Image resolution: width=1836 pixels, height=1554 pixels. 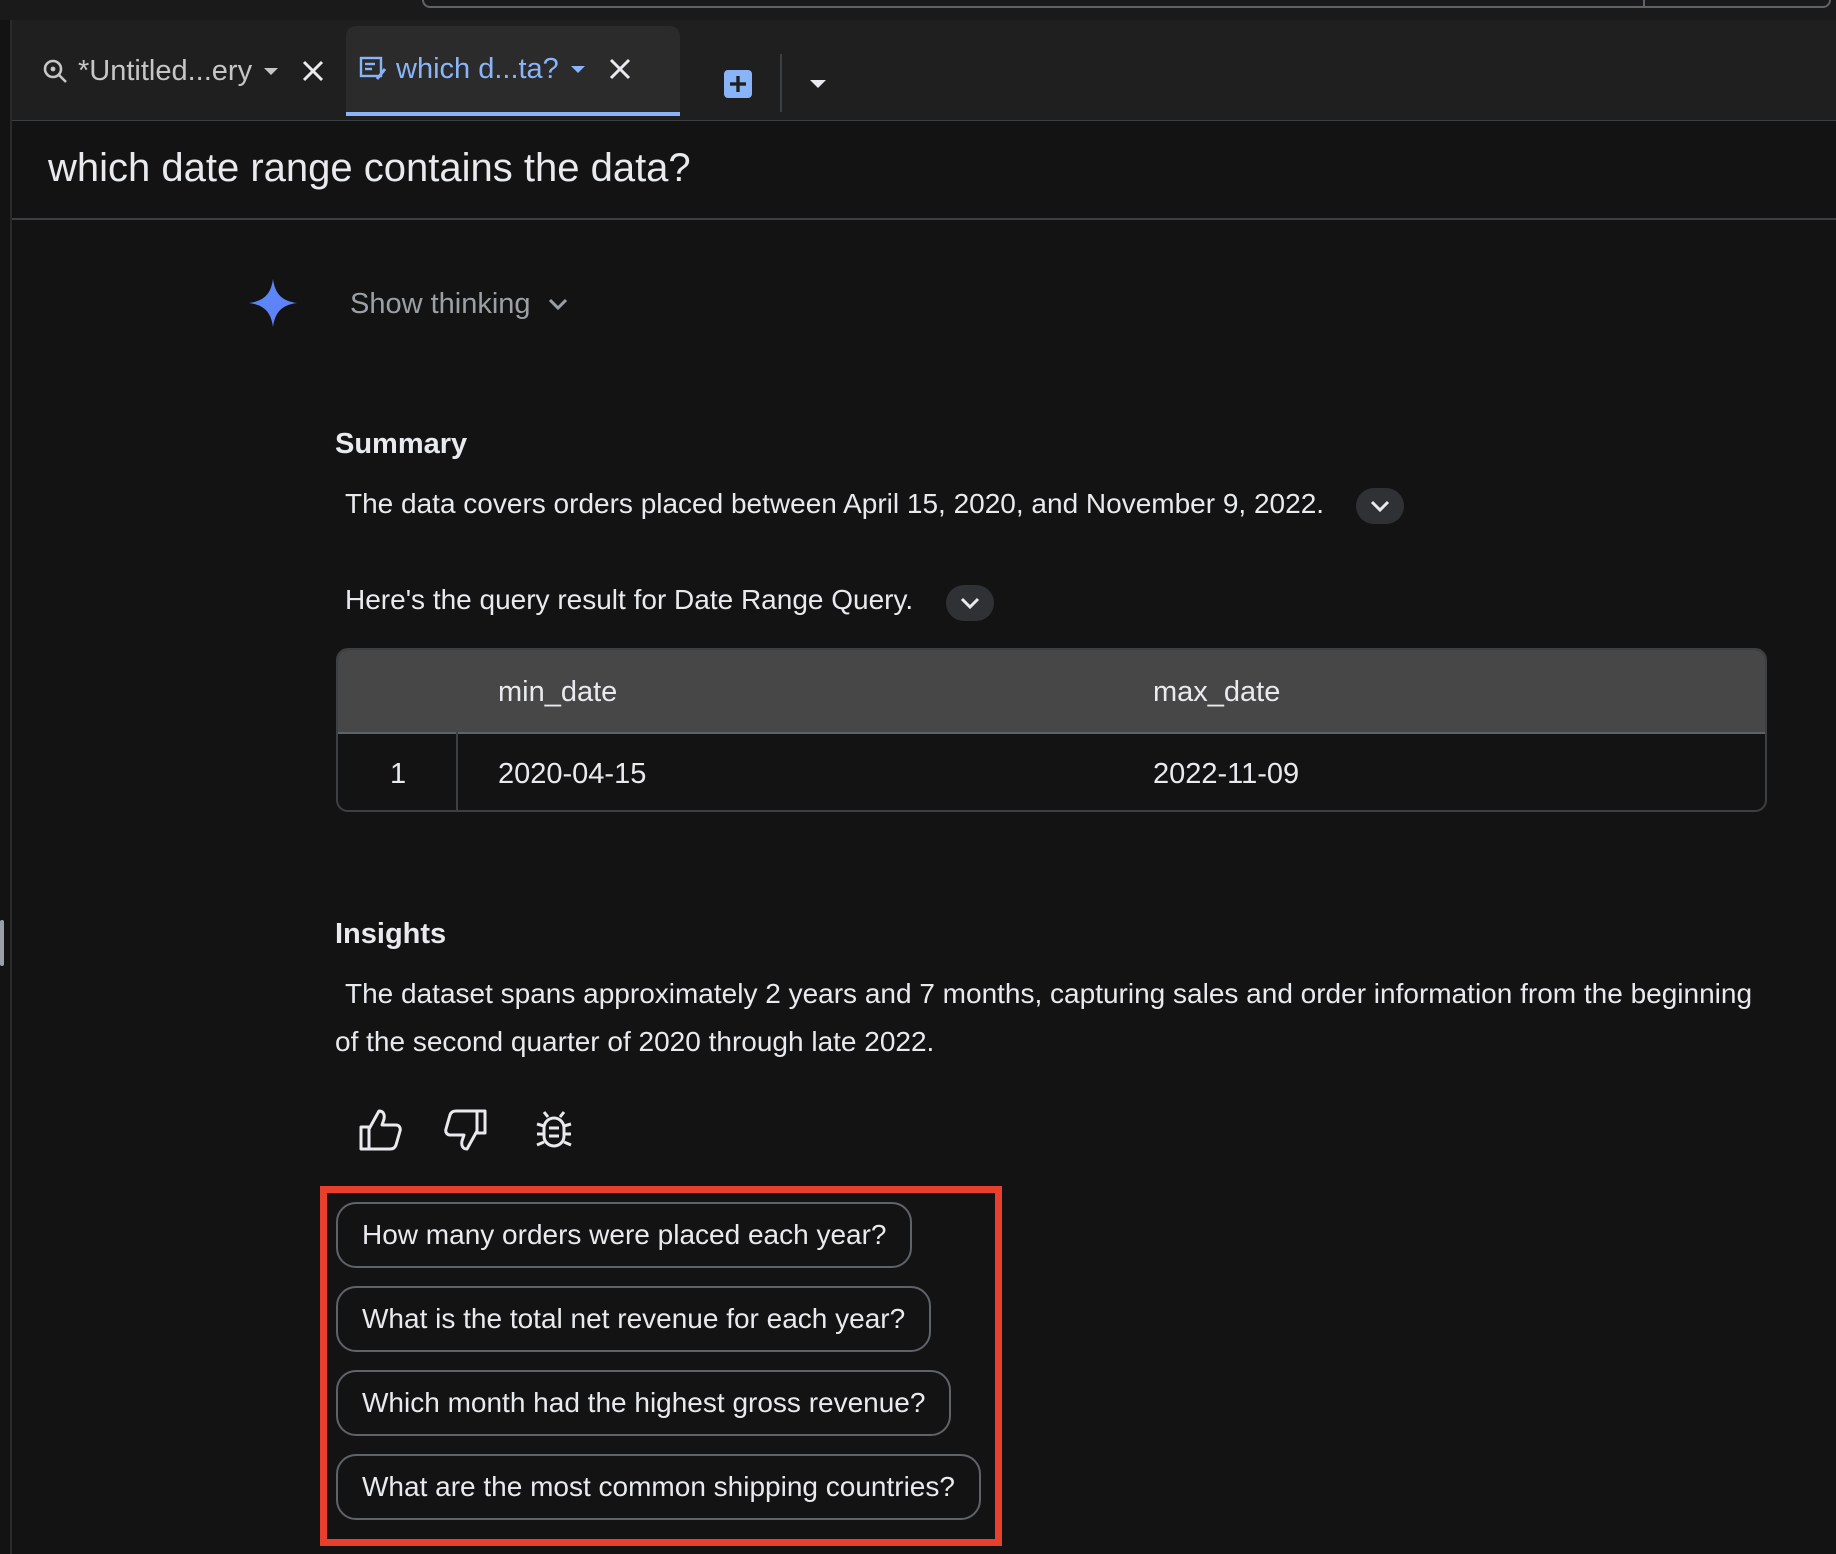 What do you see at coordinates (557, 692) in the screenshot?
I see `column-header-min-date: min_date` at bounding box center [557, 692].